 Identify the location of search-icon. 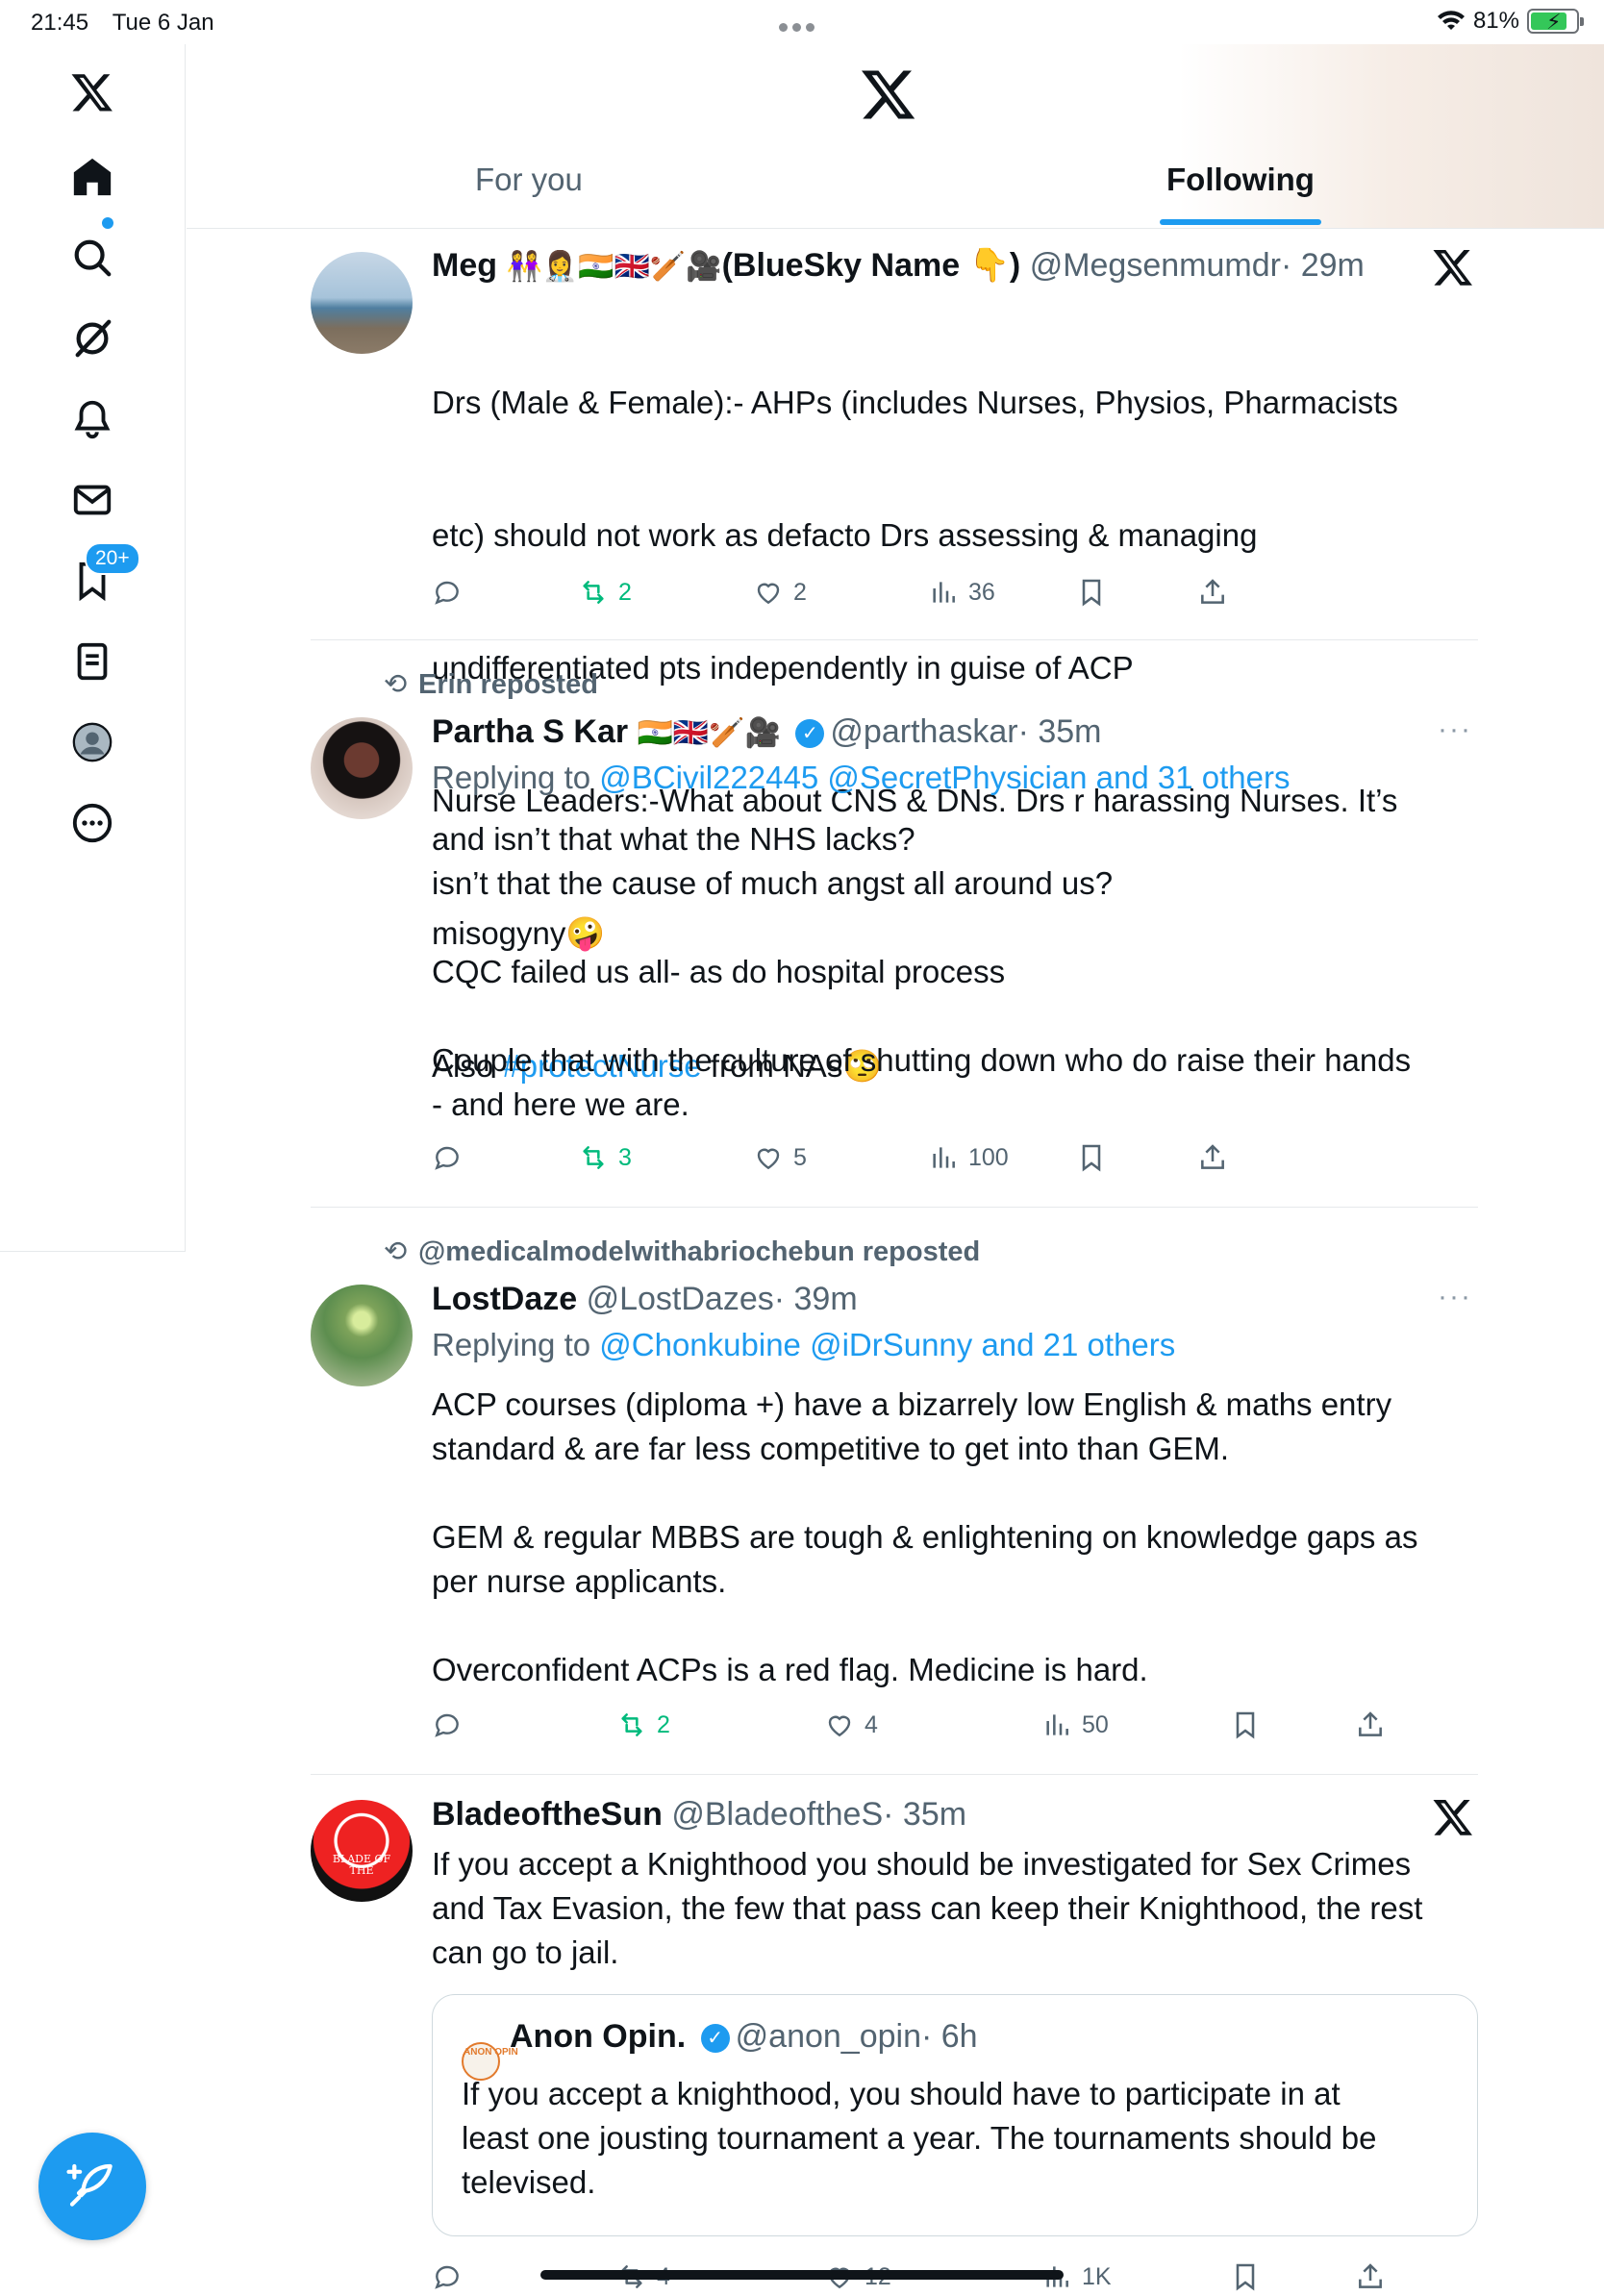
(92, 258).